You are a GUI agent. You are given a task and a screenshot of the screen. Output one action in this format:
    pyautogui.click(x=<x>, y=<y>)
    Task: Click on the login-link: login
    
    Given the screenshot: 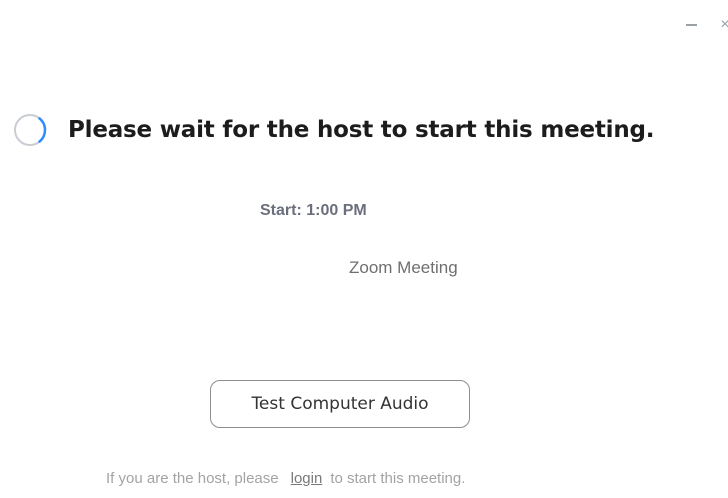 What is the action you would take?
    pyautogui.click(x=307, y=478)
    